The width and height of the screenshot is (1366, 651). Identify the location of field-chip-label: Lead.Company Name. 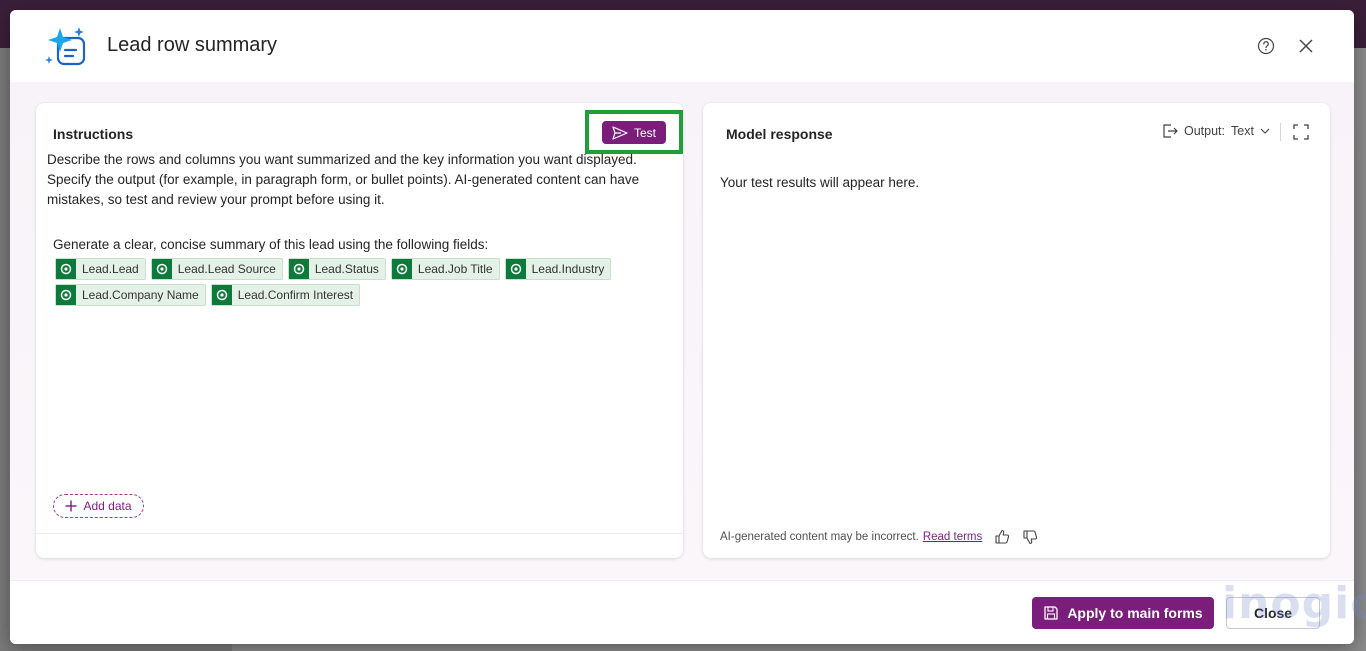
(140, 295).